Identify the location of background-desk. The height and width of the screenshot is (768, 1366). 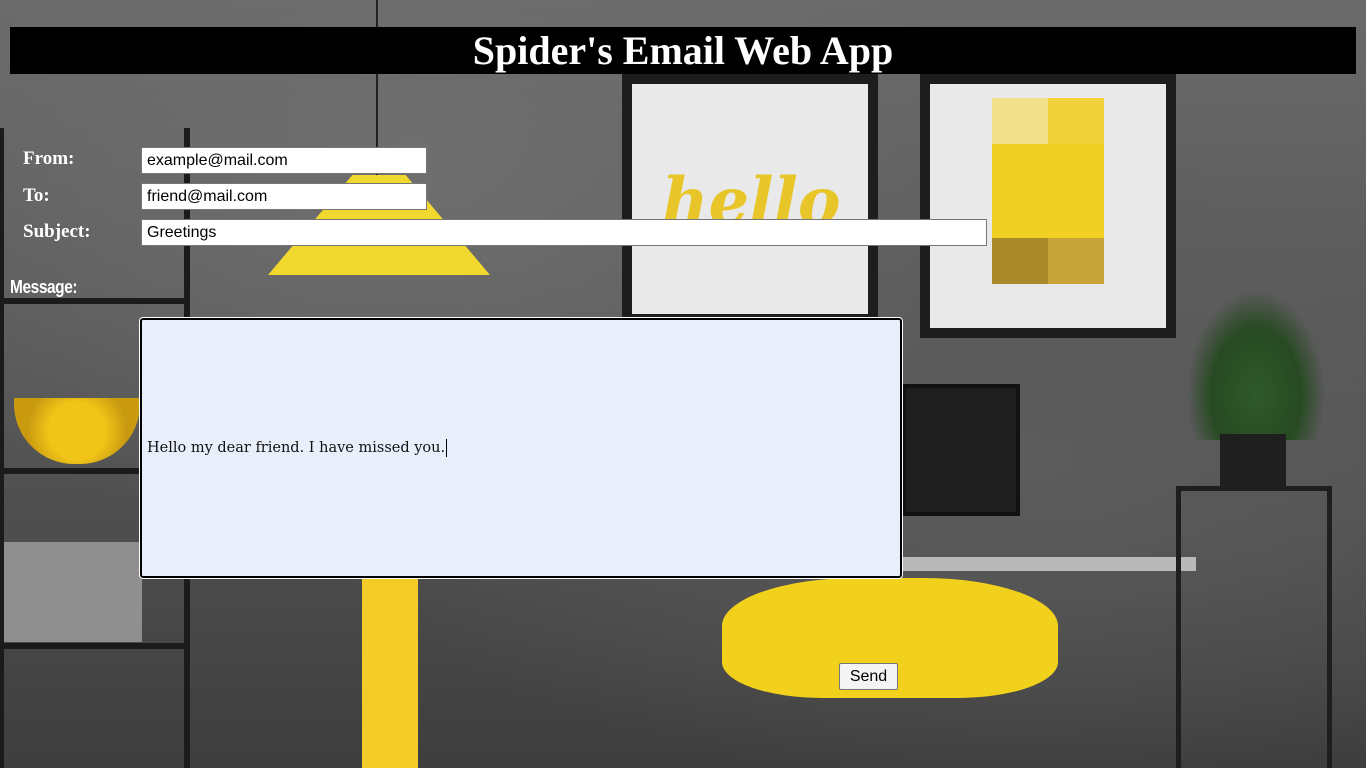
(1048, 564).